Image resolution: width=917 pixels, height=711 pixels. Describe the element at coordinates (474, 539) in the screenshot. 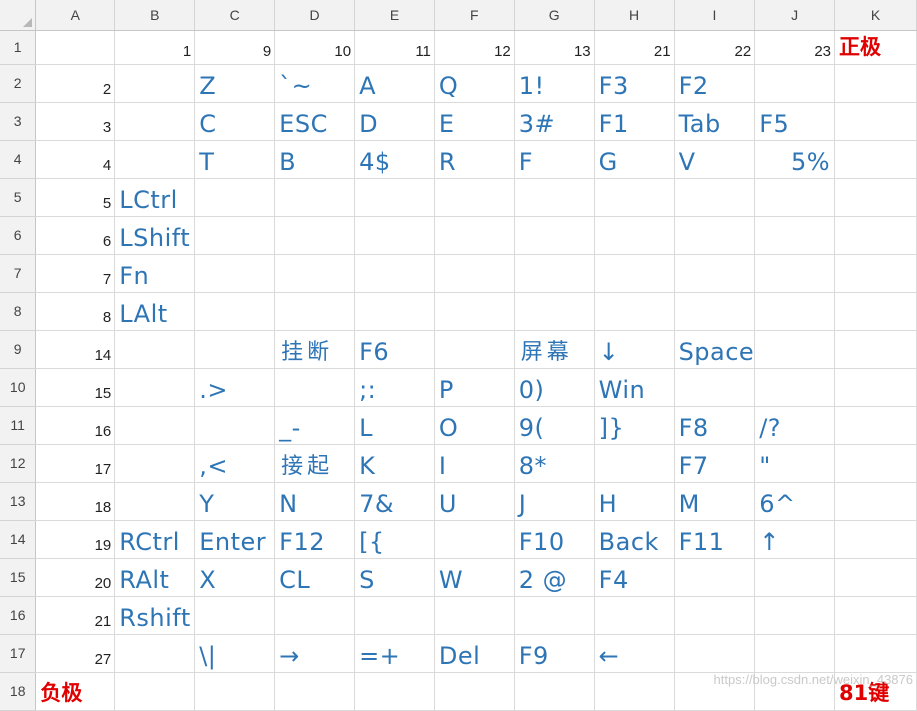

I see `cell-f14` at that location.